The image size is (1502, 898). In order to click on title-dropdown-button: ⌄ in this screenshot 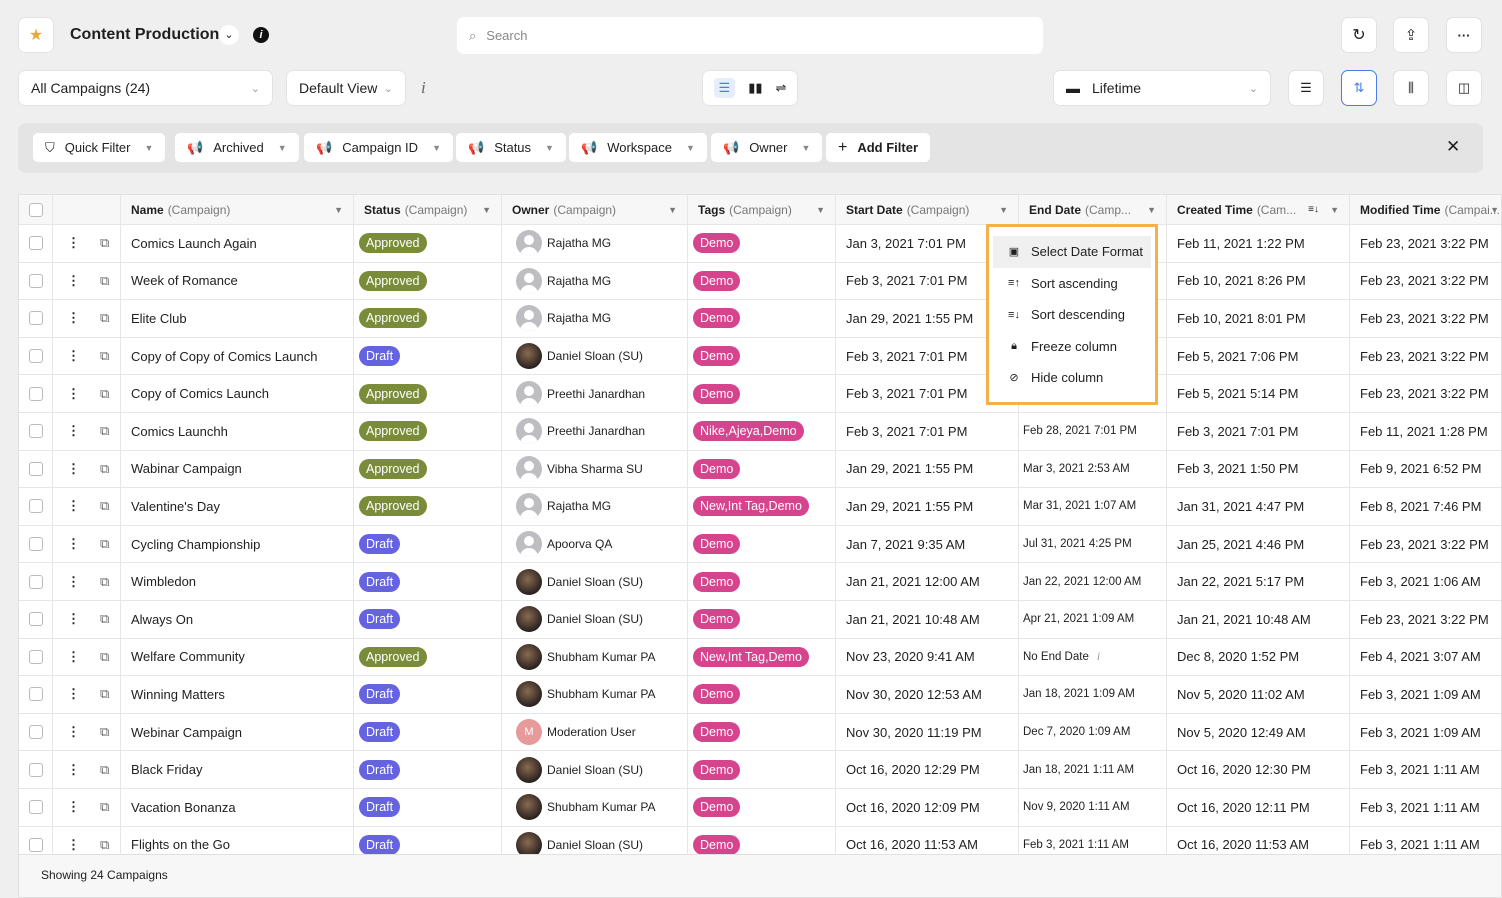, I will do `click(229, 35)`.